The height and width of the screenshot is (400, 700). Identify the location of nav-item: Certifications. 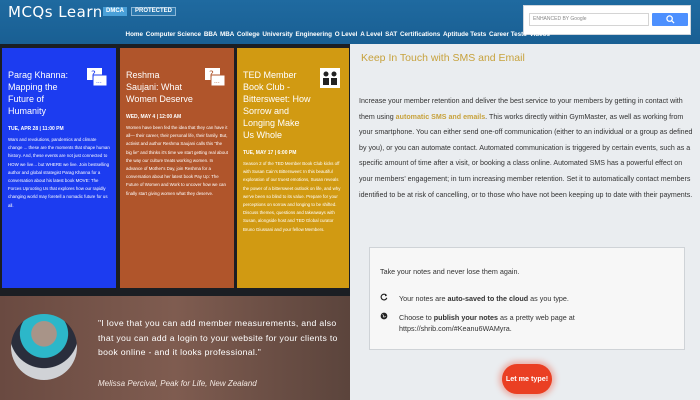
(420, 34).